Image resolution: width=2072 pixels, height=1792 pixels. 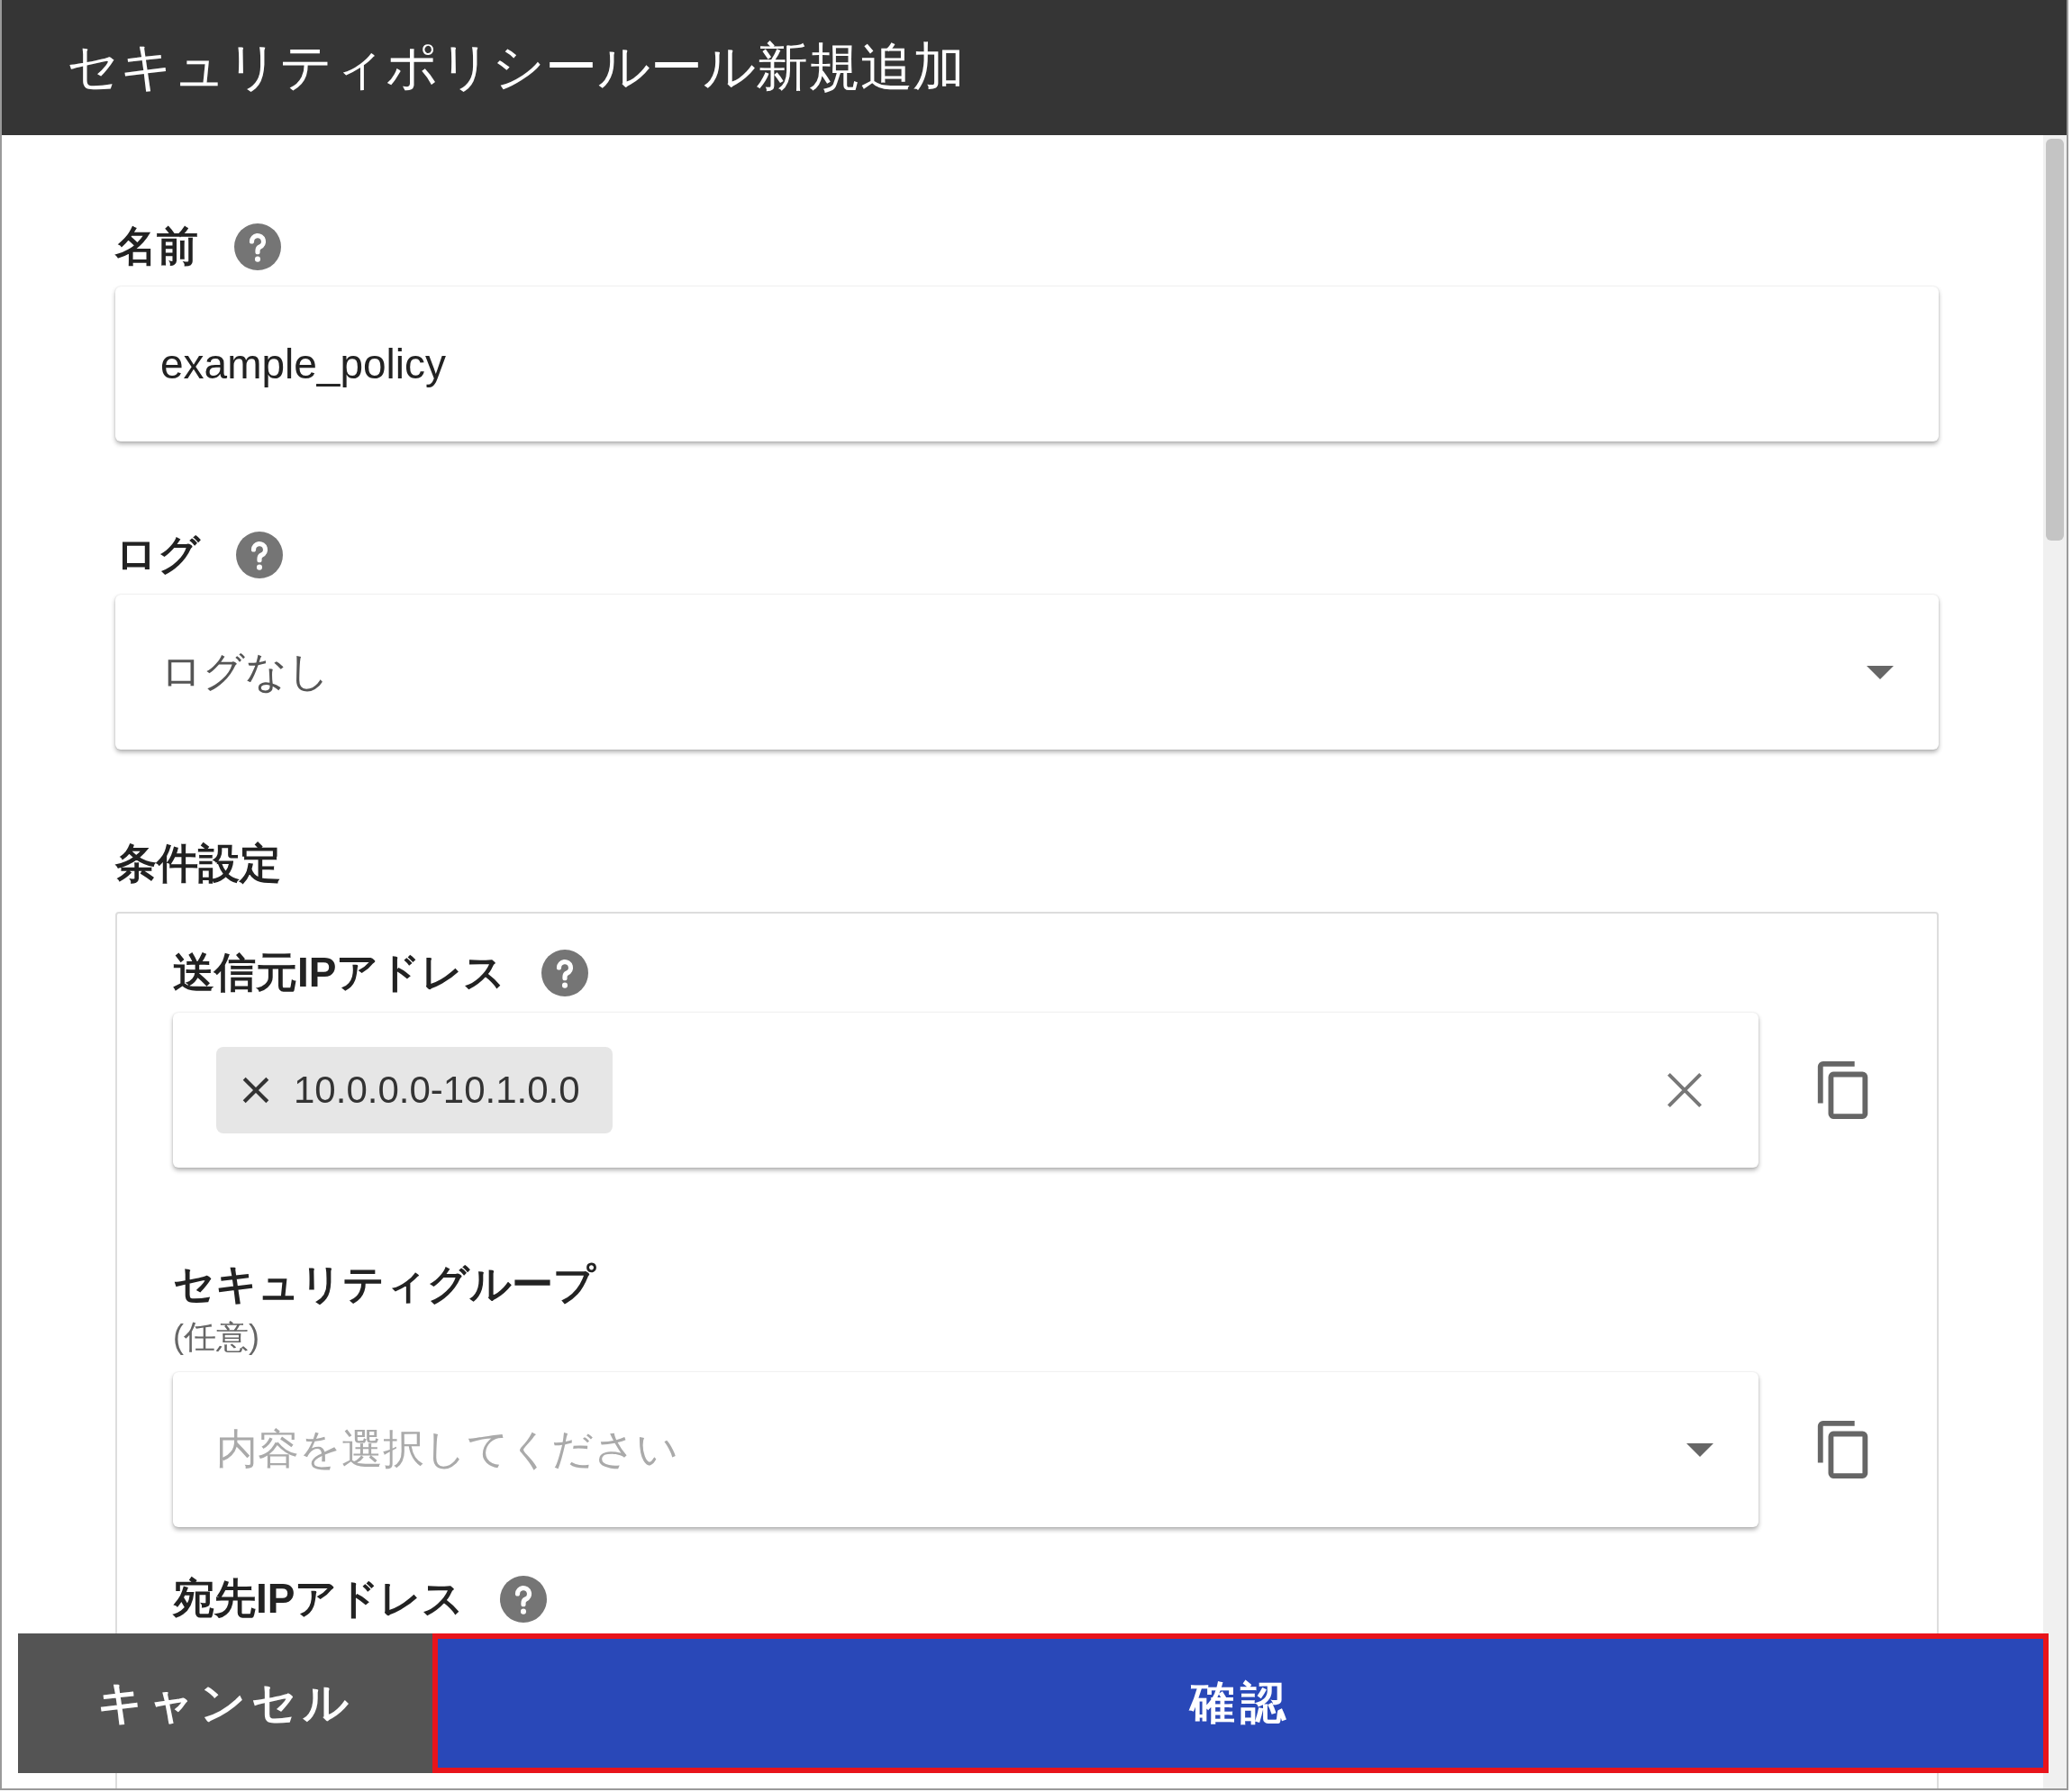 What do you see at coordinates (965, 1090) in the screenshot?
I see `ip-address-field: 10.0.0.0-10.1.0.0` at bounding box center [965, 1090].